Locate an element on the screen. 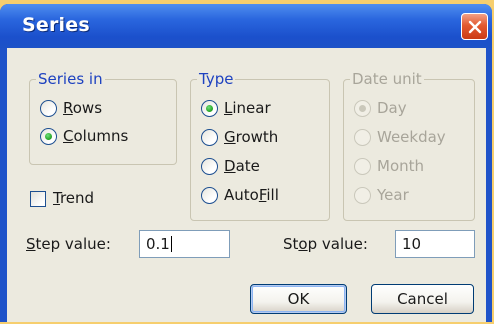 The width and height of the screenshot is (494, 324). type-group: Type Linear Growth Date AutoFill is located at coordinates (260, 145).